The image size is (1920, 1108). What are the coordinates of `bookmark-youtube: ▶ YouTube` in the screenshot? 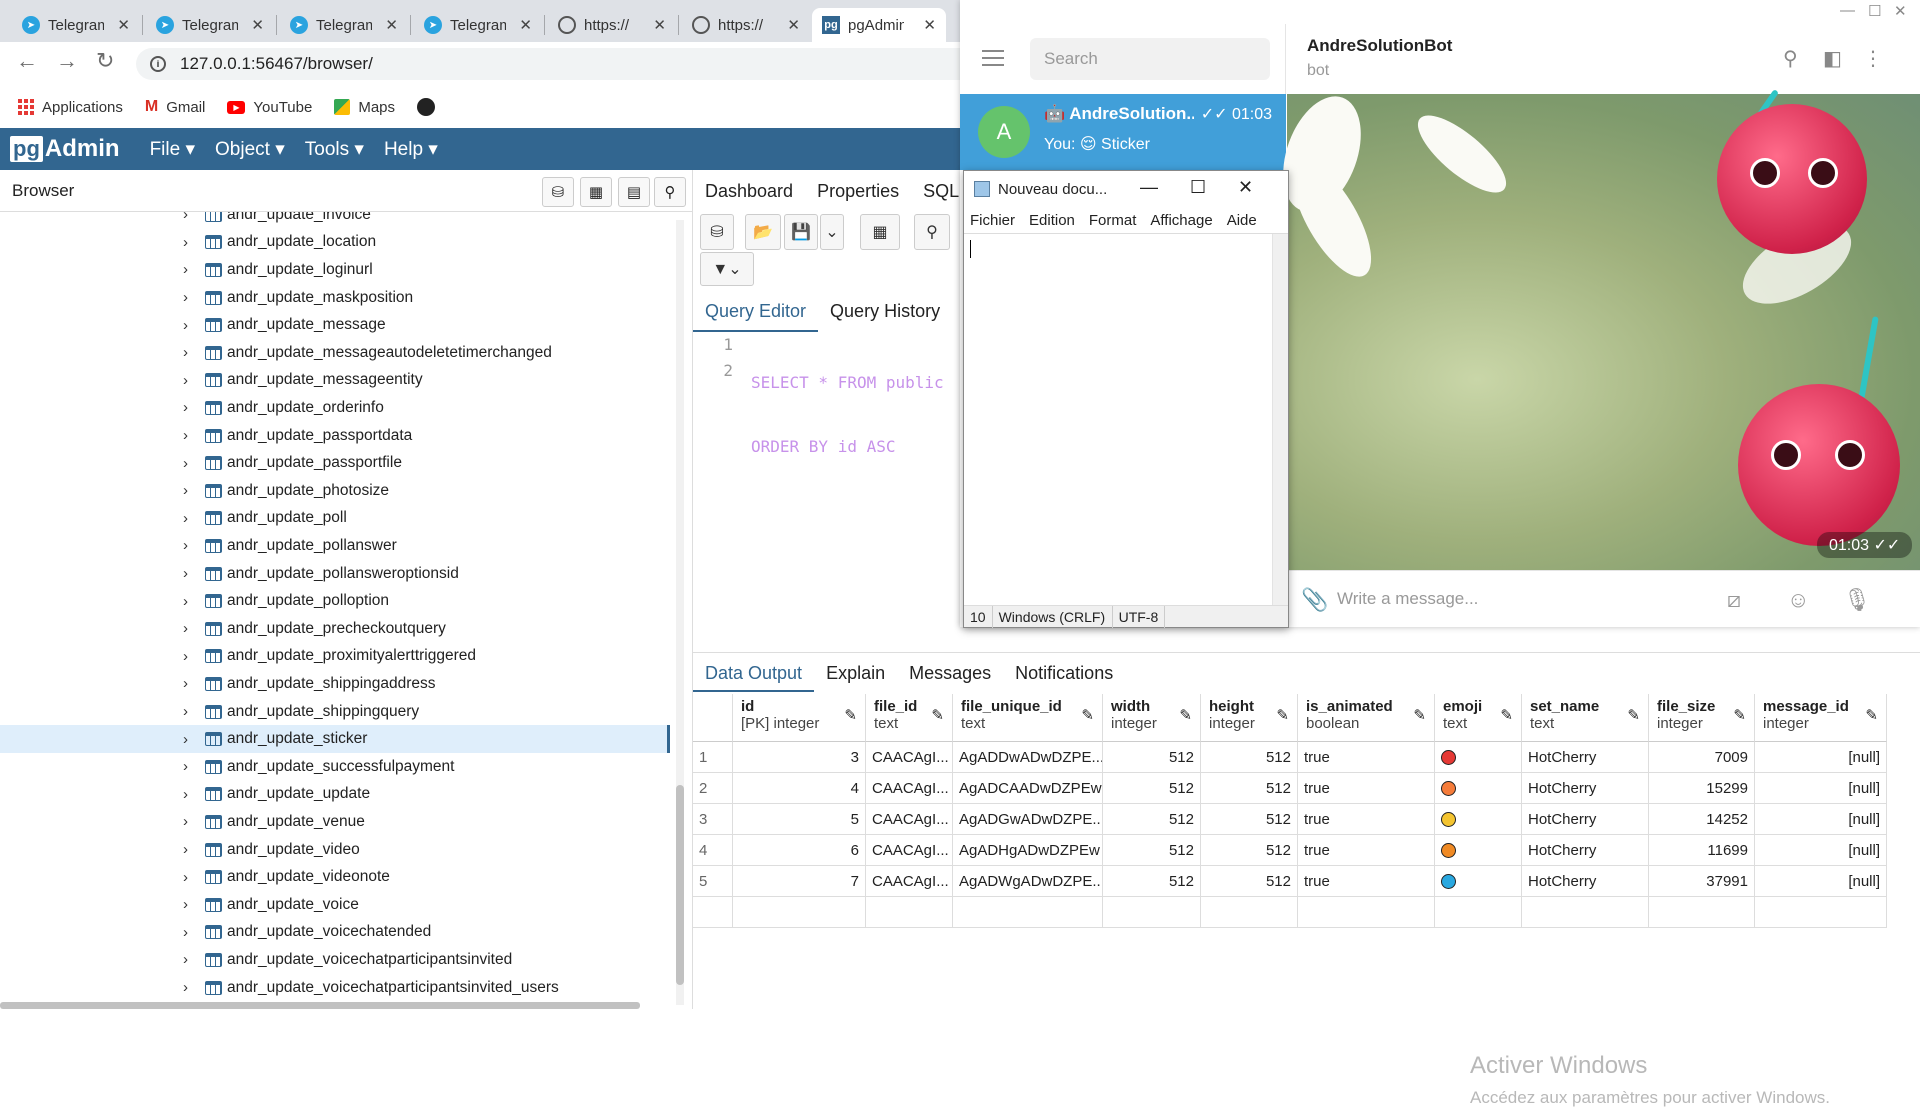 It's located at (269, 107).